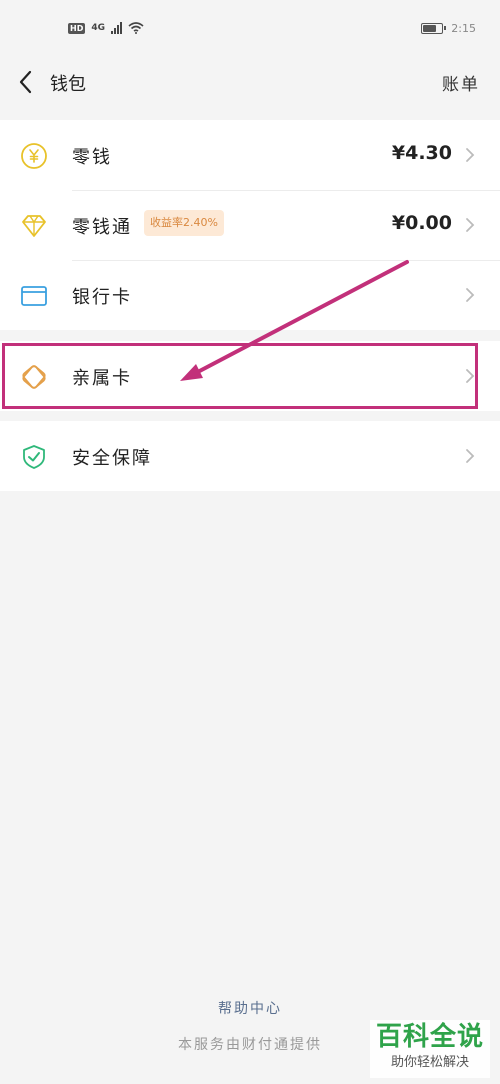 This screenshot has width=500, height=1084. Describe the element at coordinates (421, 153) in the screenshot. I see `change-balance: ¥4.30` at that location.